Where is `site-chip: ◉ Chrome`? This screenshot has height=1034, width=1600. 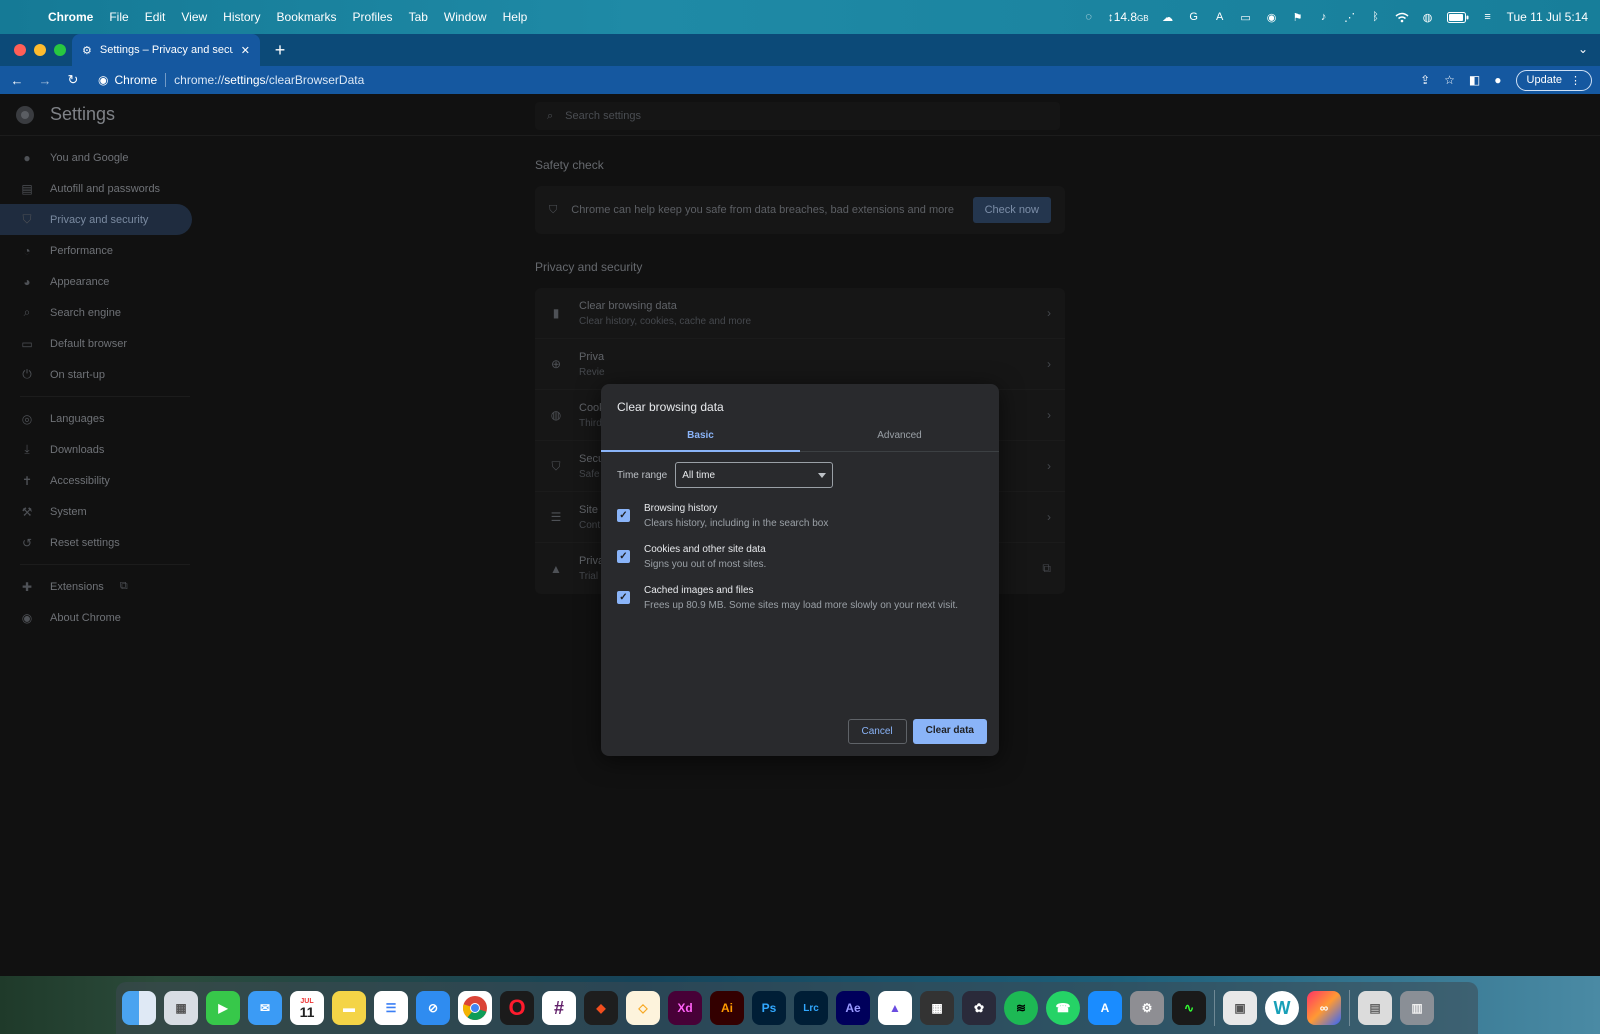
site-chip: ◉ Chrome is located at coordinates (132, 80).